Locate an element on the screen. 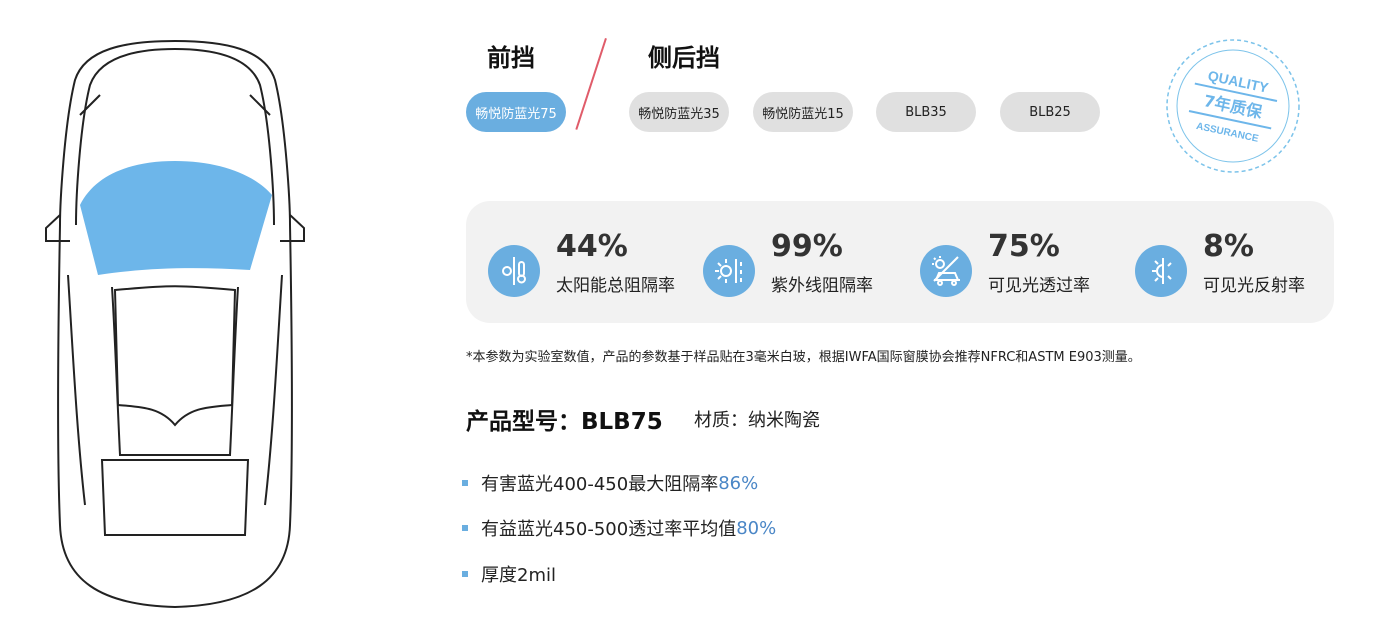  stat-label: 紫外线阻隔率 is located at coordinates (822, 286).